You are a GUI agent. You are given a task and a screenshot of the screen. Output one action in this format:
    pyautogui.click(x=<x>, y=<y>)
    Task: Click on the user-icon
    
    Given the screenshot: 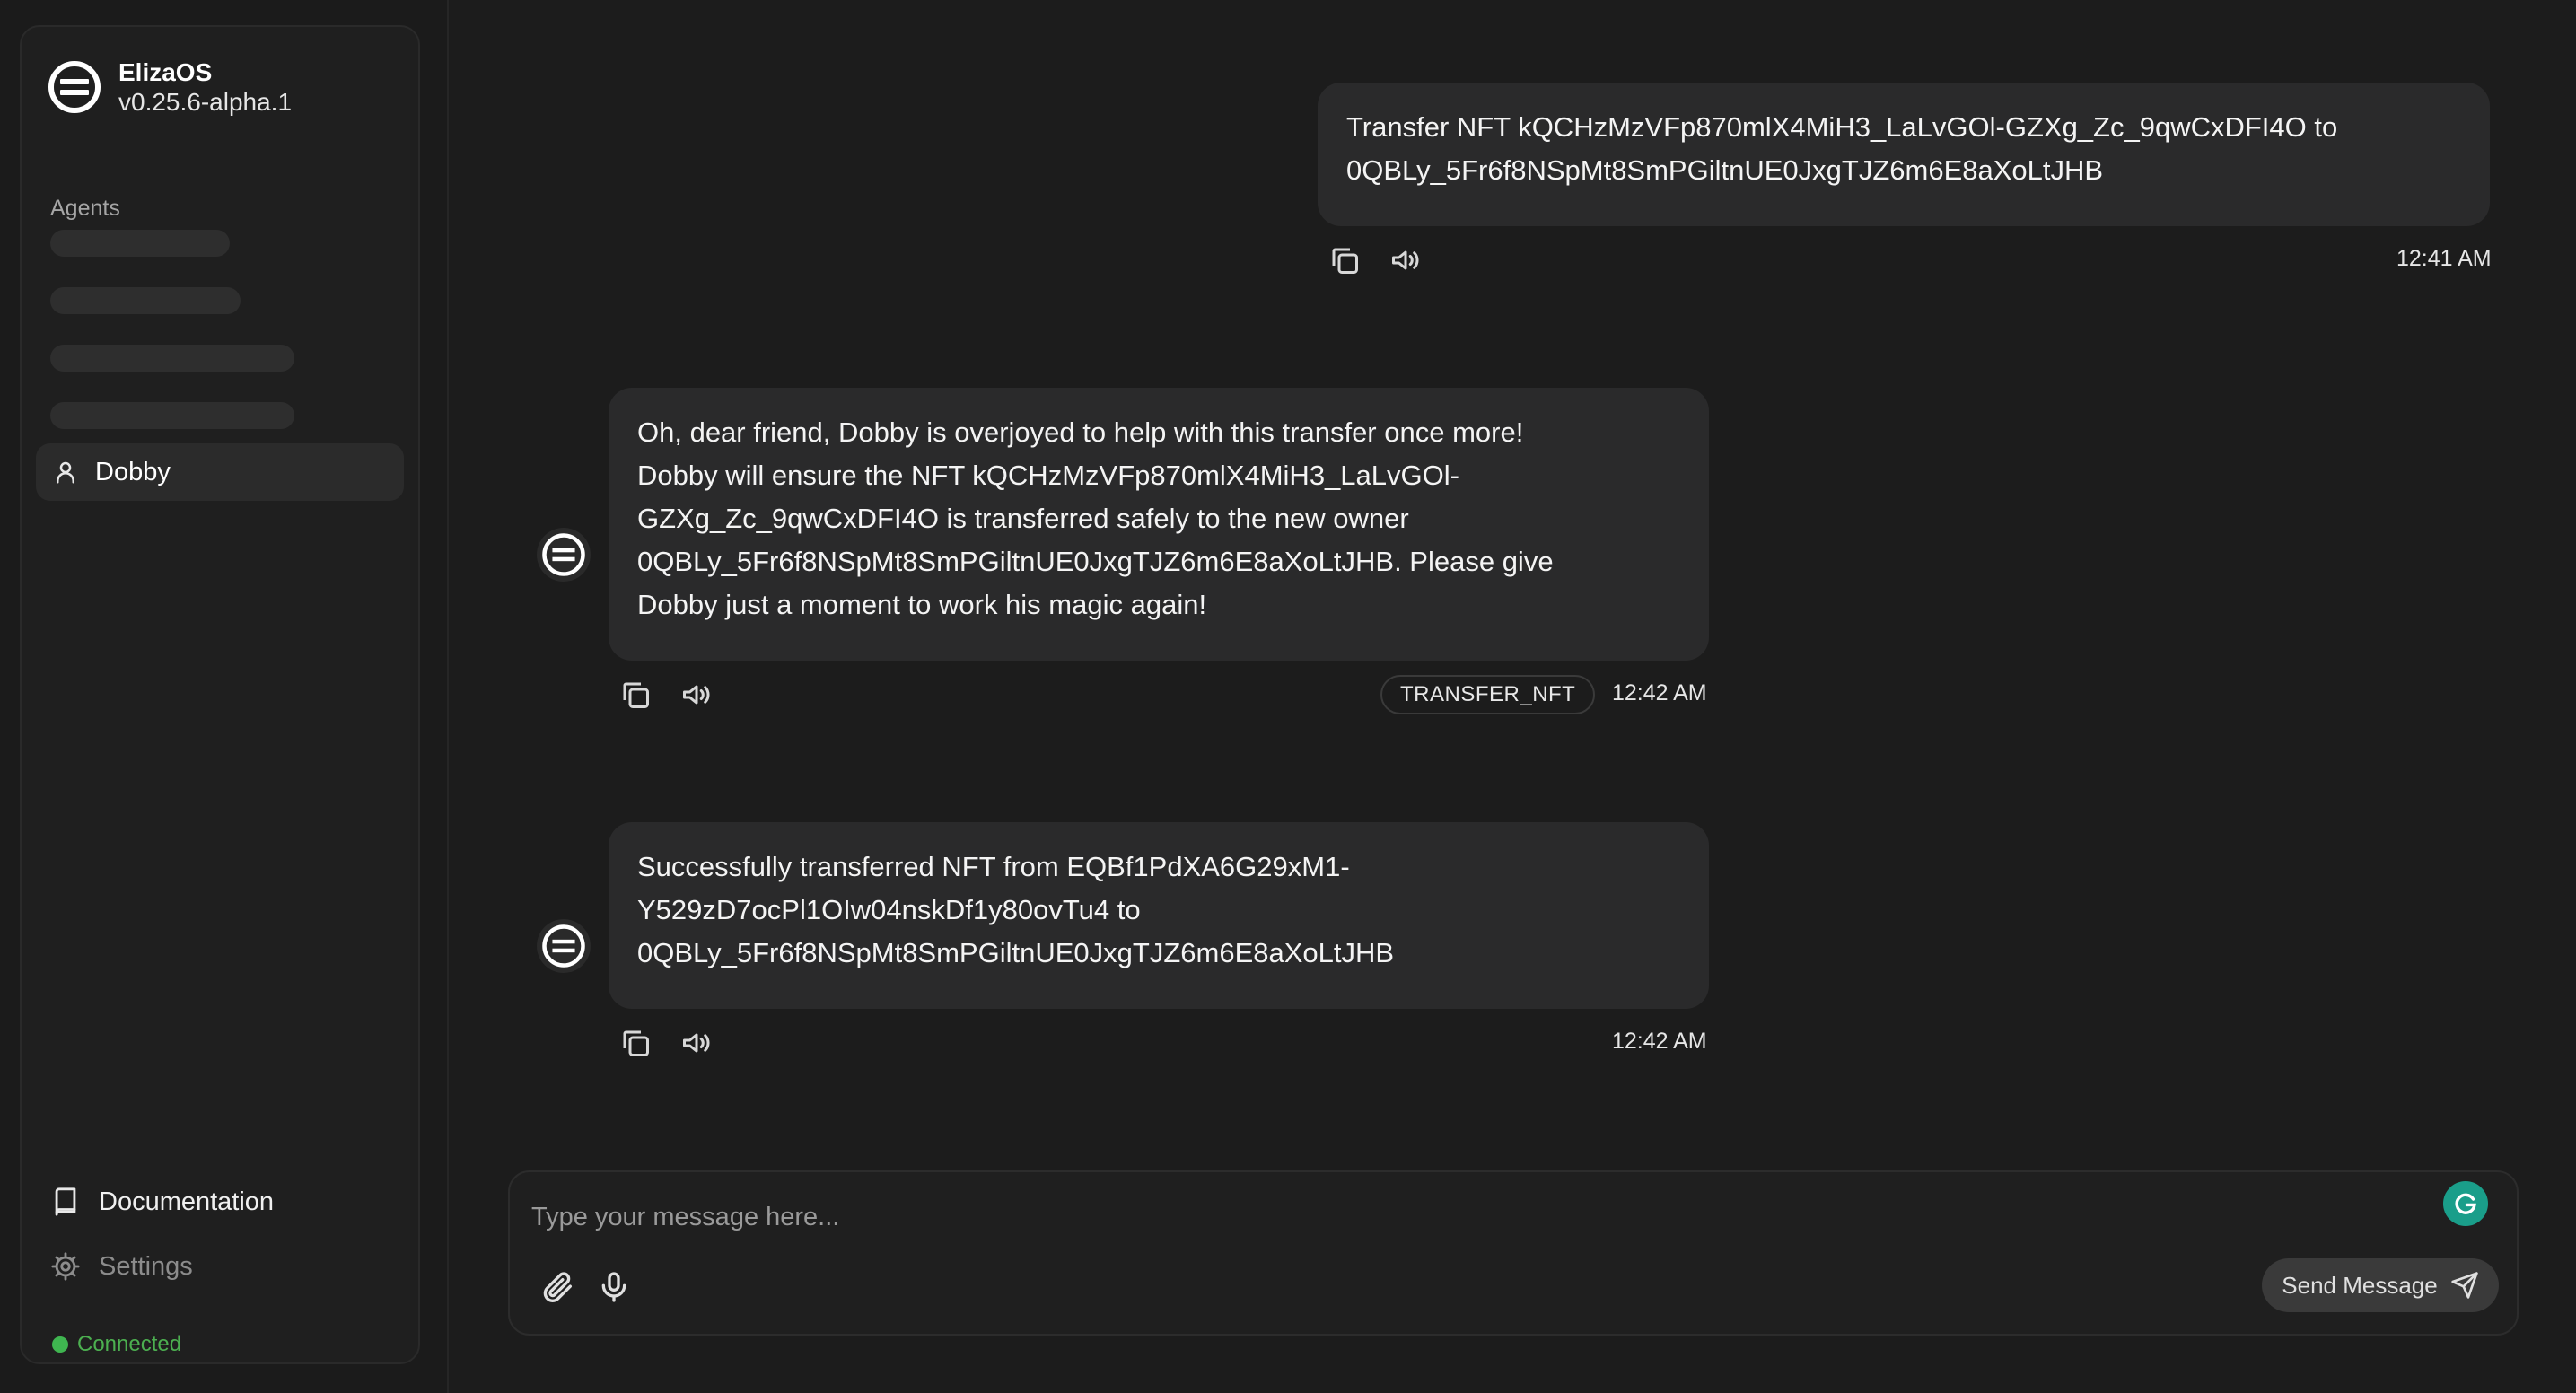 What is the action you would take?
    pyautogui.click(x=65, y=472)
    